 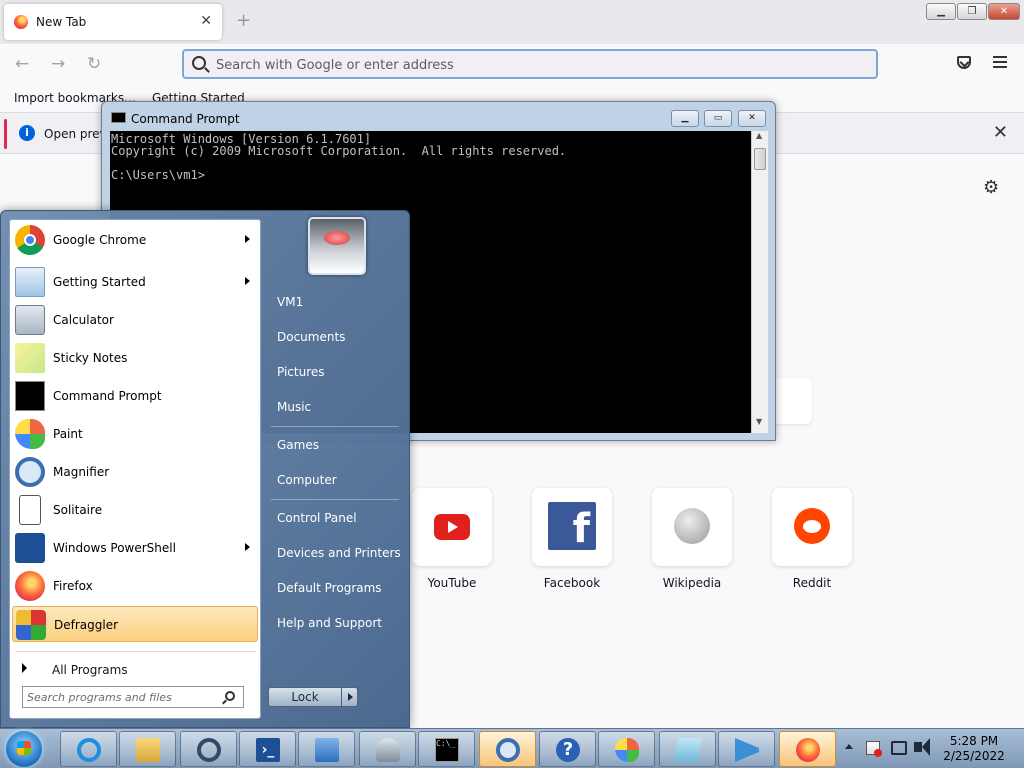 I want to click on start-item-pictures: Pictures, so click(x=334, y=372).